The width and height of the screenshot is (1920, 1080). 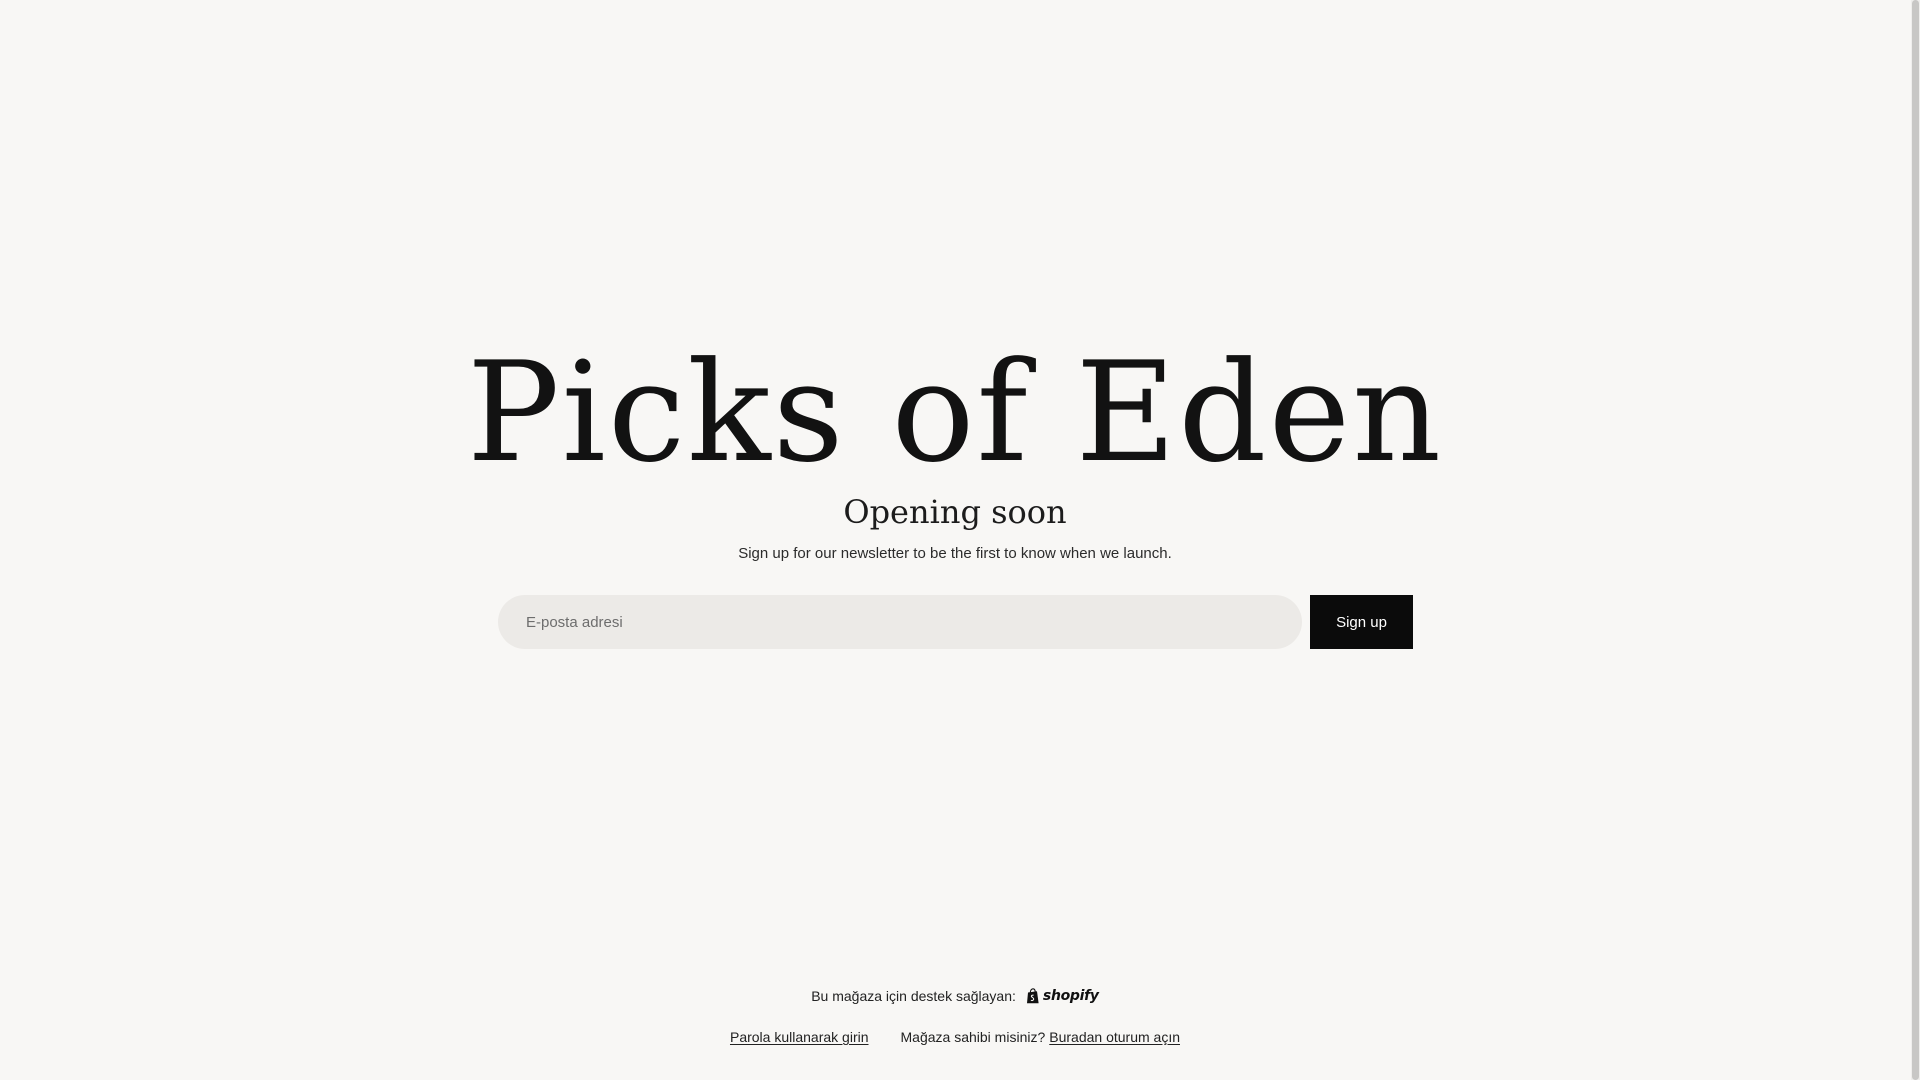 I want to click on store-title: Picks of Eden, so click(x=955, y=412).